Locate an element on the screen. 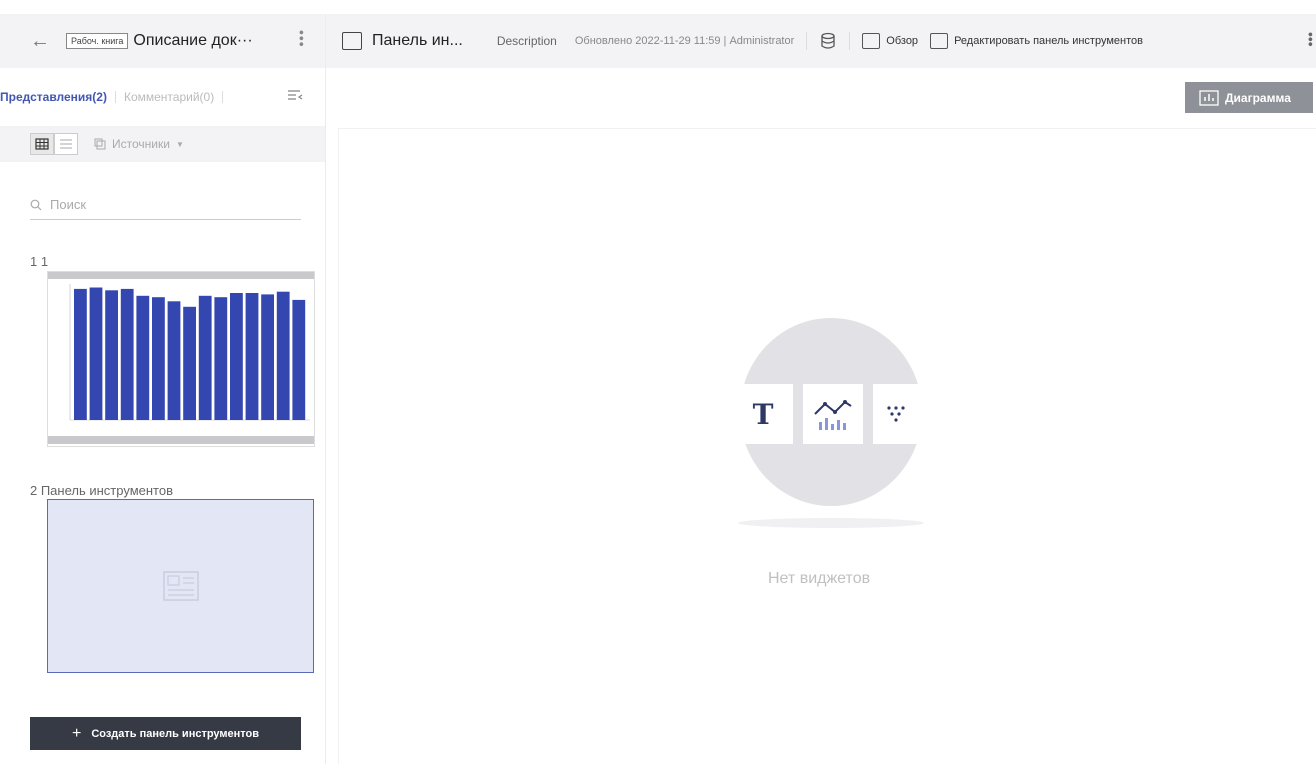 The height and width of the screenshot is (764, 1316). add-chart-button: Диаграмма is located at coordinates (1249, 97).